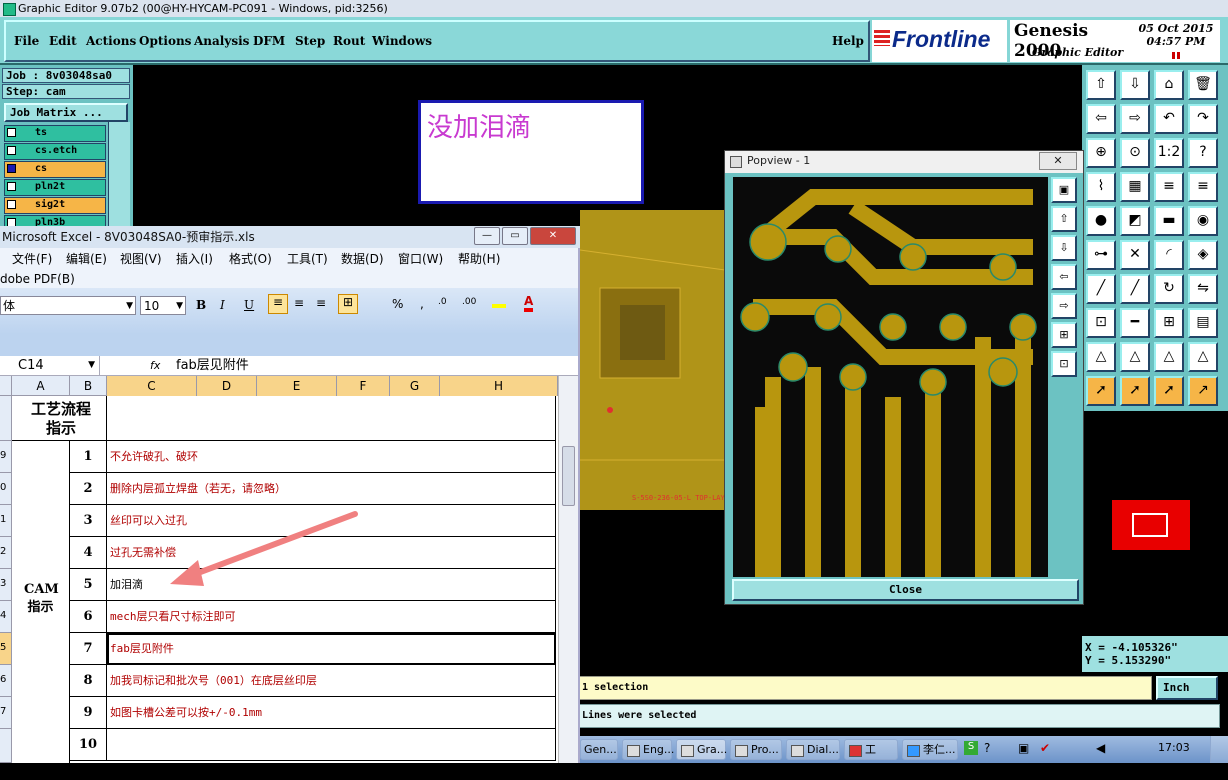 Image resolution: width=1228 pixels, height=780 pixels. I want to click on menu-actions: Actions, so click(111, 41).